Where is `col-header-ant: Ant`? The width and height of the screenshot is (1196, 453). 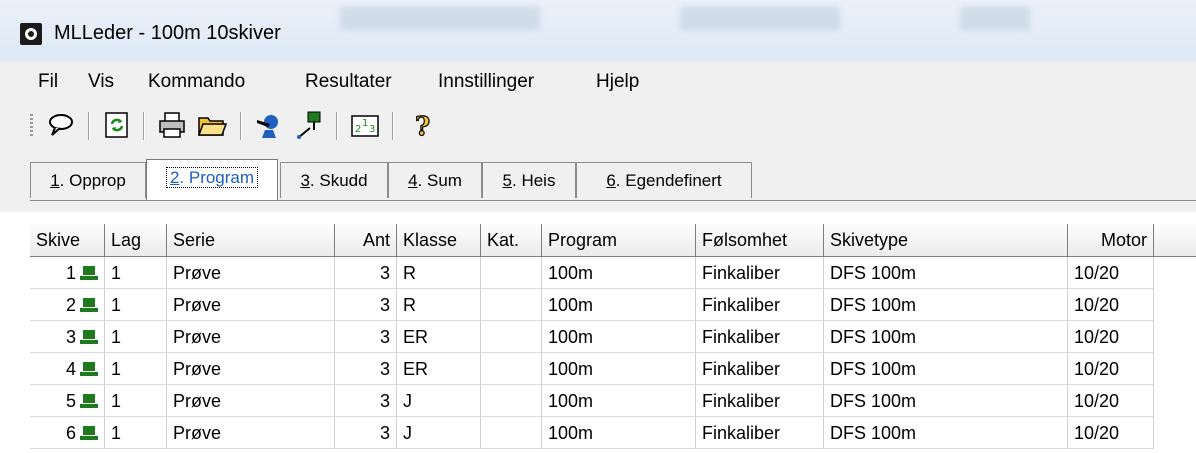 col-header-ant: Ant is located at coordinates (366, 240).